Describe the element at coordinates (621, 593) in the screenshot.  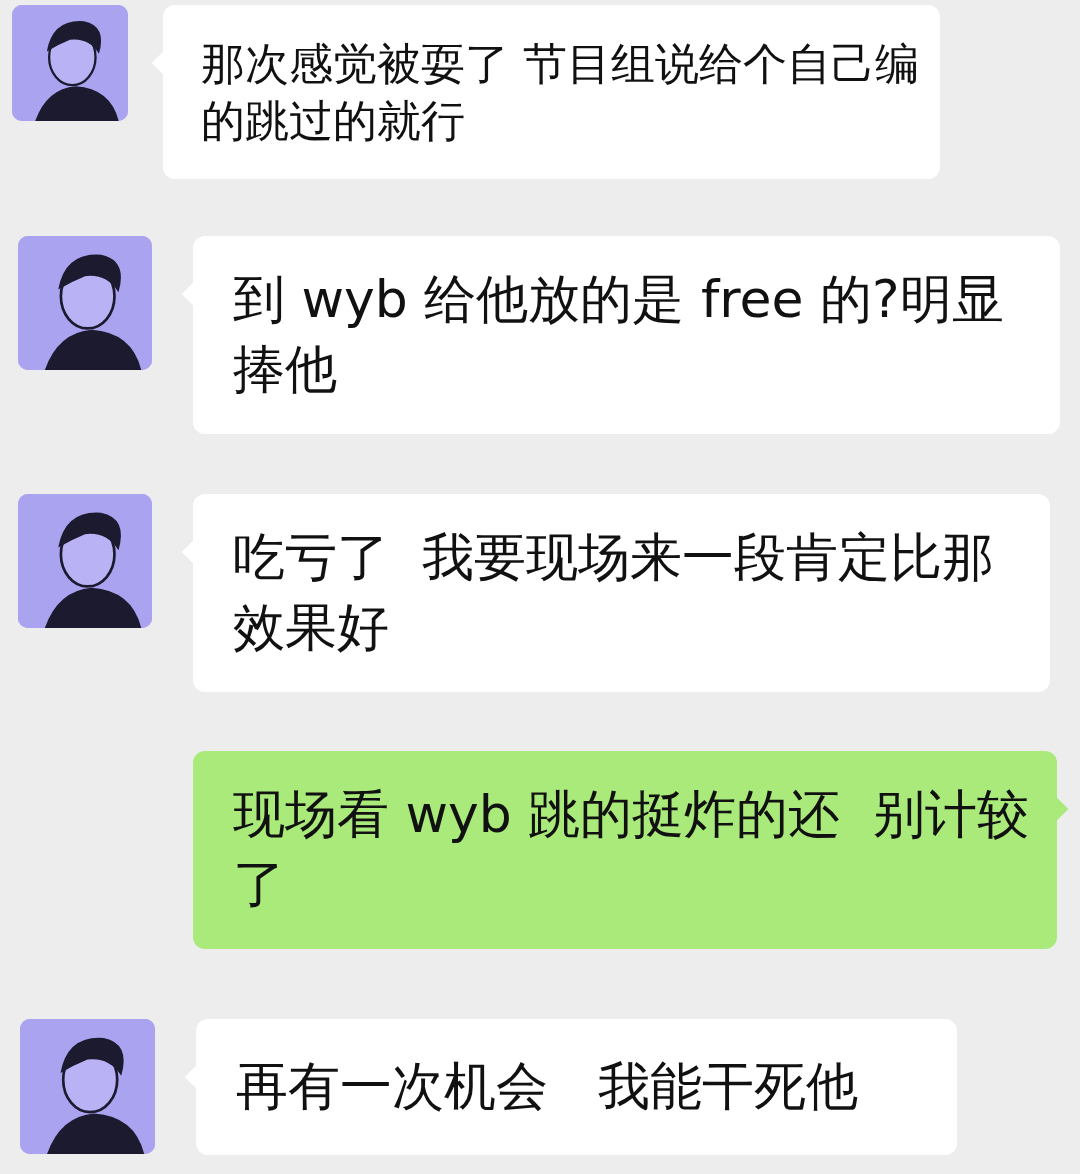
I see `chat-bubble: 吃亏了 我要现场来一段肯定比那效果好` at that location.